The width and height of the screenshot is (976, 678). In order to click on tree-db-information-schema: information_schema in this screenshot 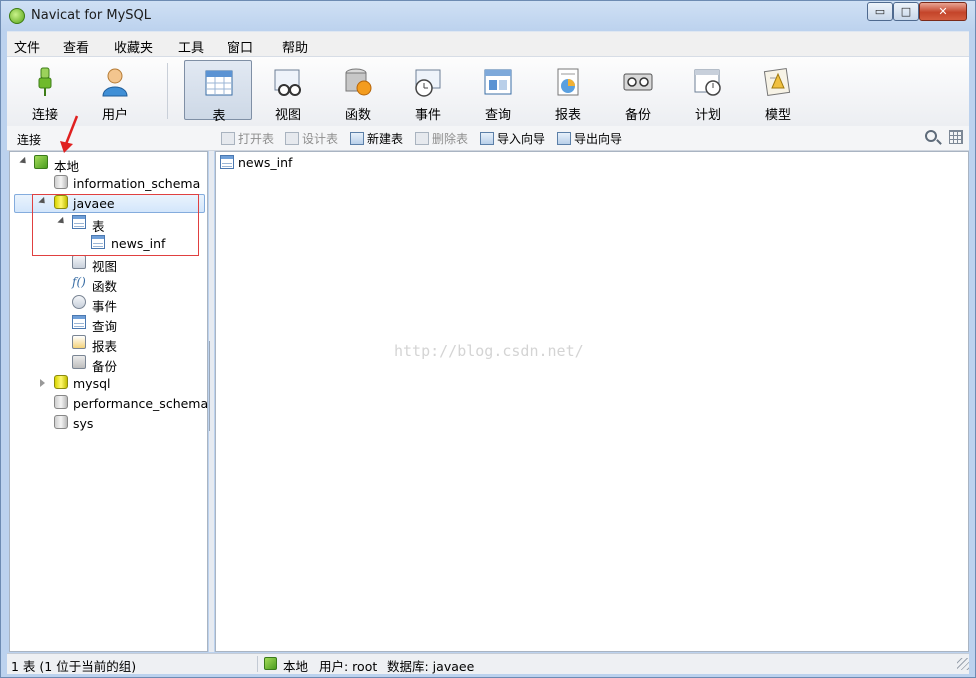, I will do `click(107, 183)`.